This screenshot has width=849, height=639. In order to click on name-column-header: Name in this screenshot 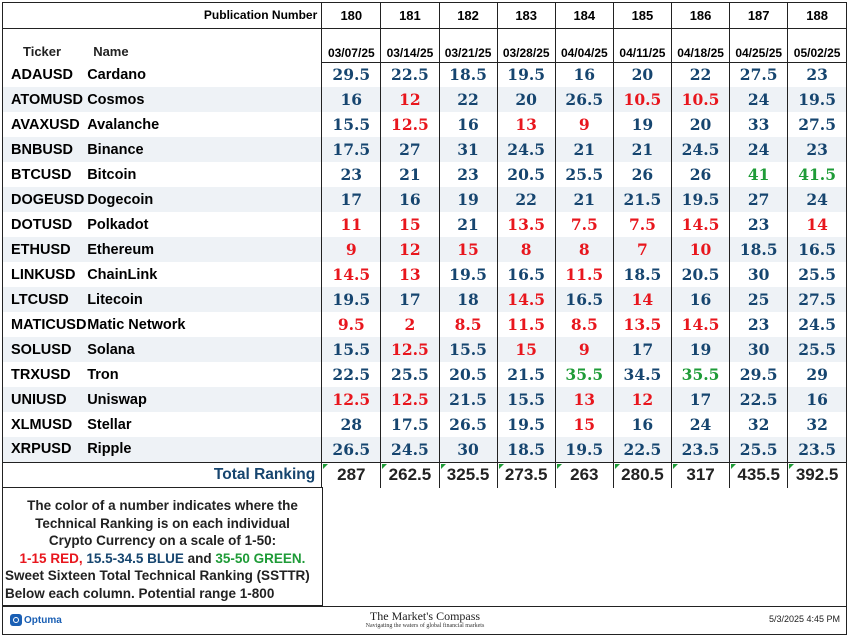, I will do `click(111, 51)`.